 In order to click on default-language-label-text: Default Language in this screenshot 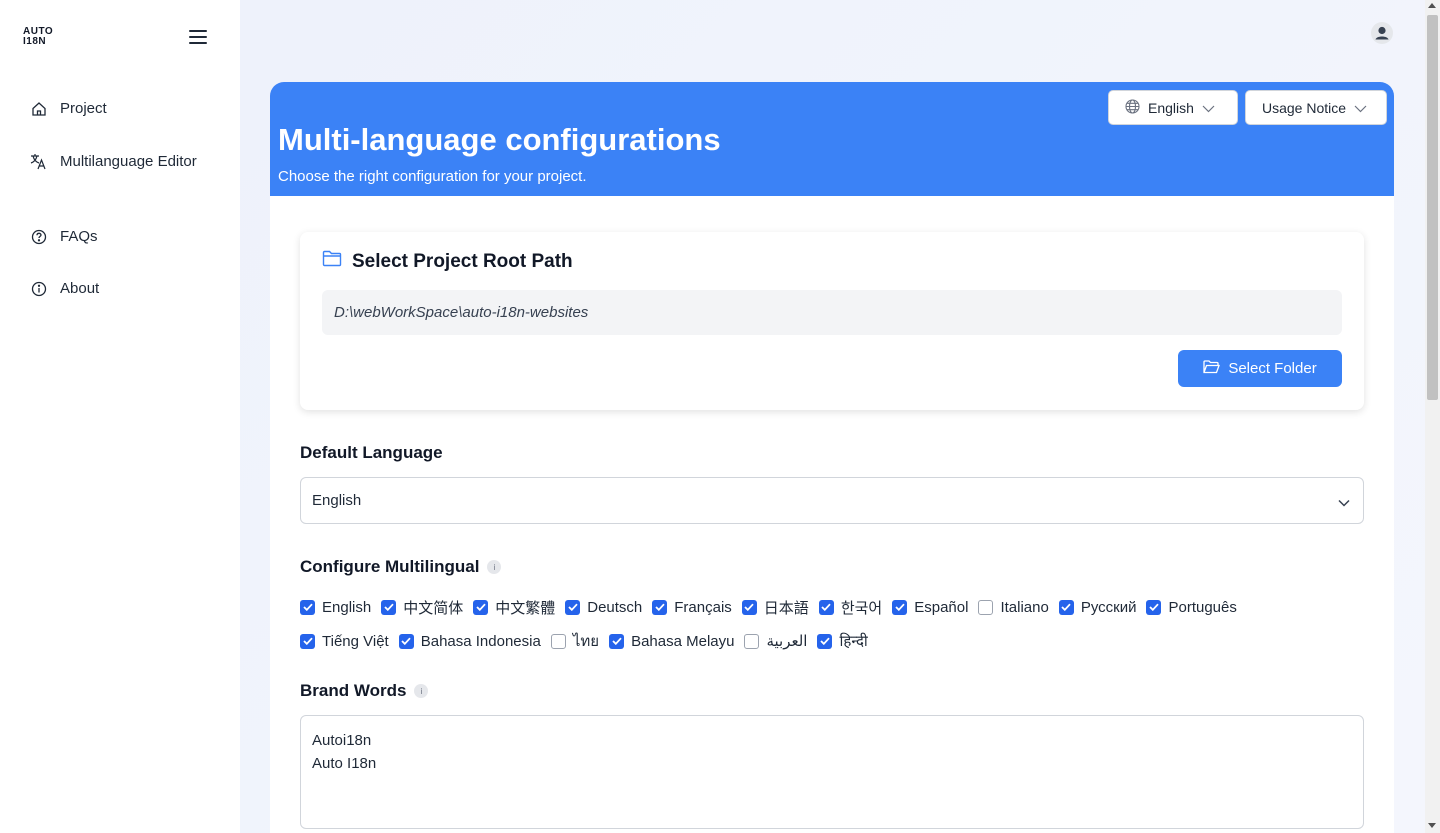, I will do `click(371, 452)`.